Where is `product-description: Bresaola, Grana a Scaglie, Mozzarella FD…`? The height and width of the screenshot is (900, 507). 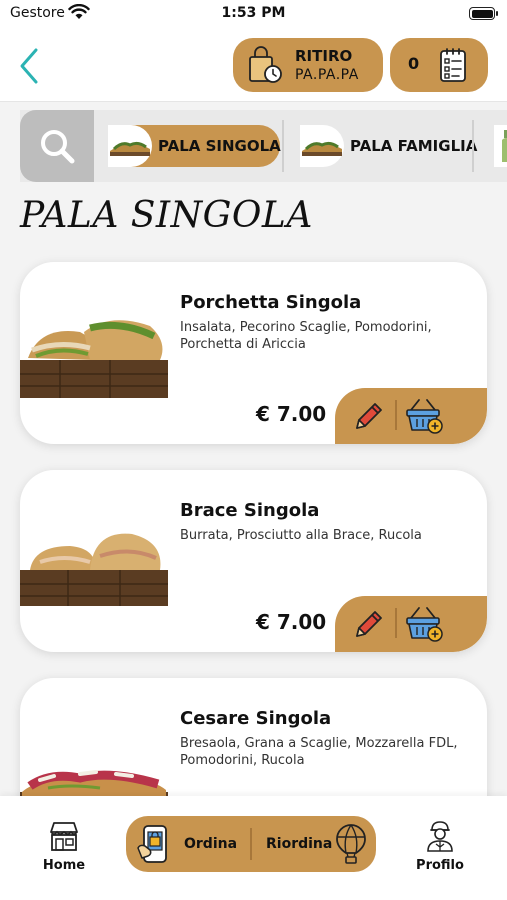 product-description: Bresaola, Grana a Scaglie, Mozzarella FD… is located at coordinates (319, 752).